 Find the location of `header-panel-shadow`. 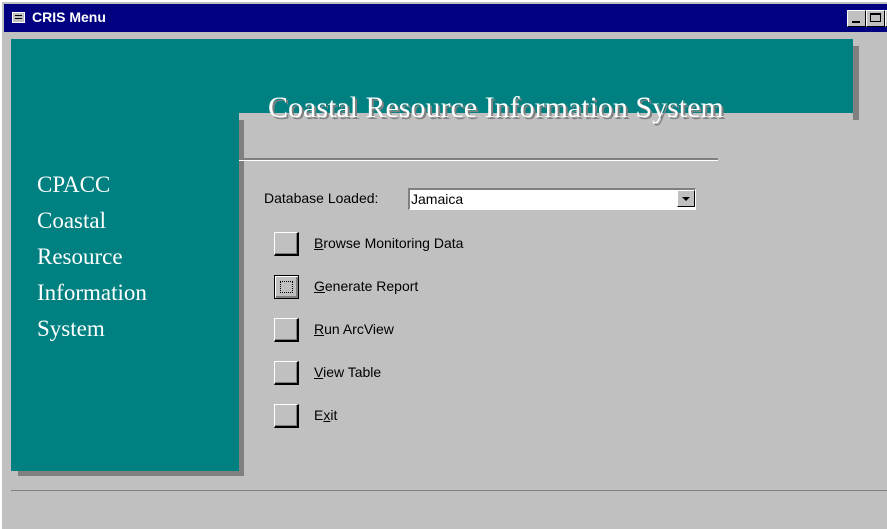

header-panel-shadow is located at coordinates (856, 83).